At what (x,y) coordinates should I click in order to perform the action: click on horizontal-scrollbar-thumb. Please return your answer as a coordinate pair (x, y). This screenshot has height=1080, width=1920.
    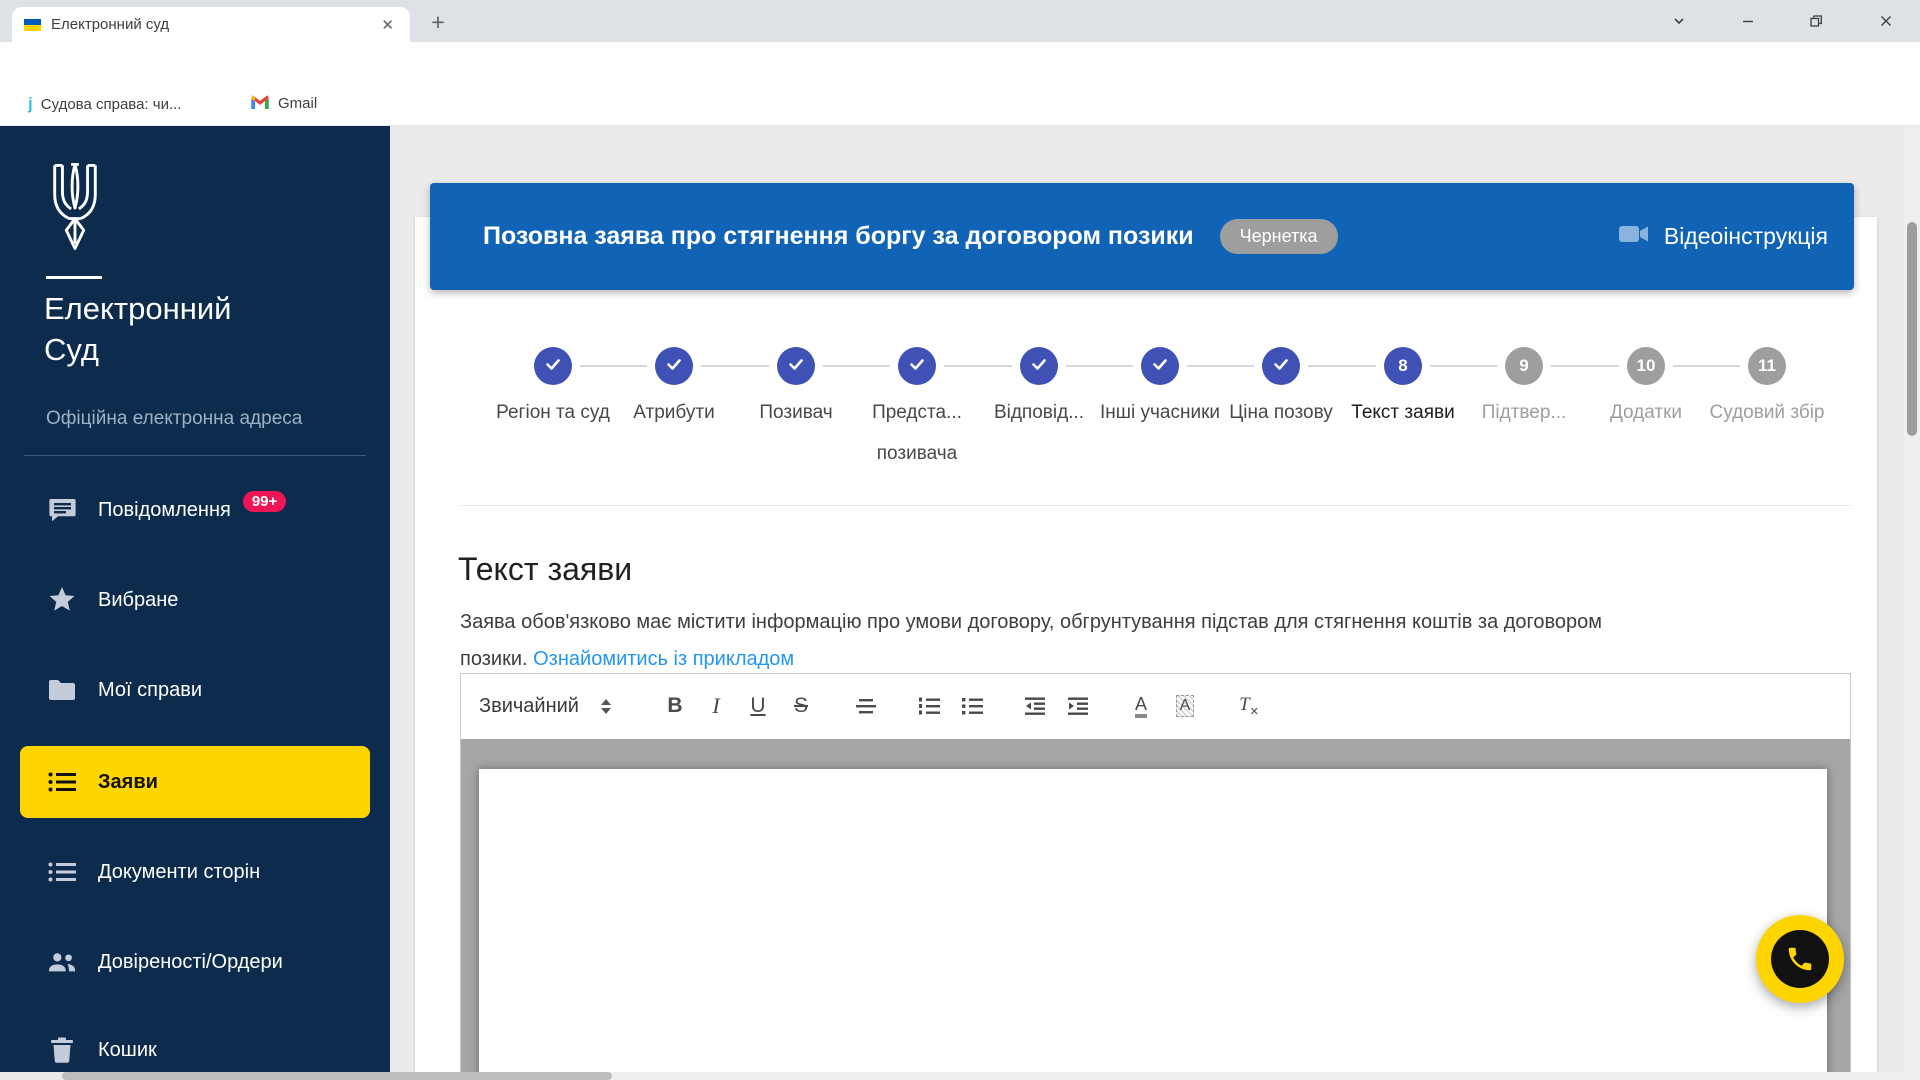
    Looking at the image, I should click on (337, 1076).